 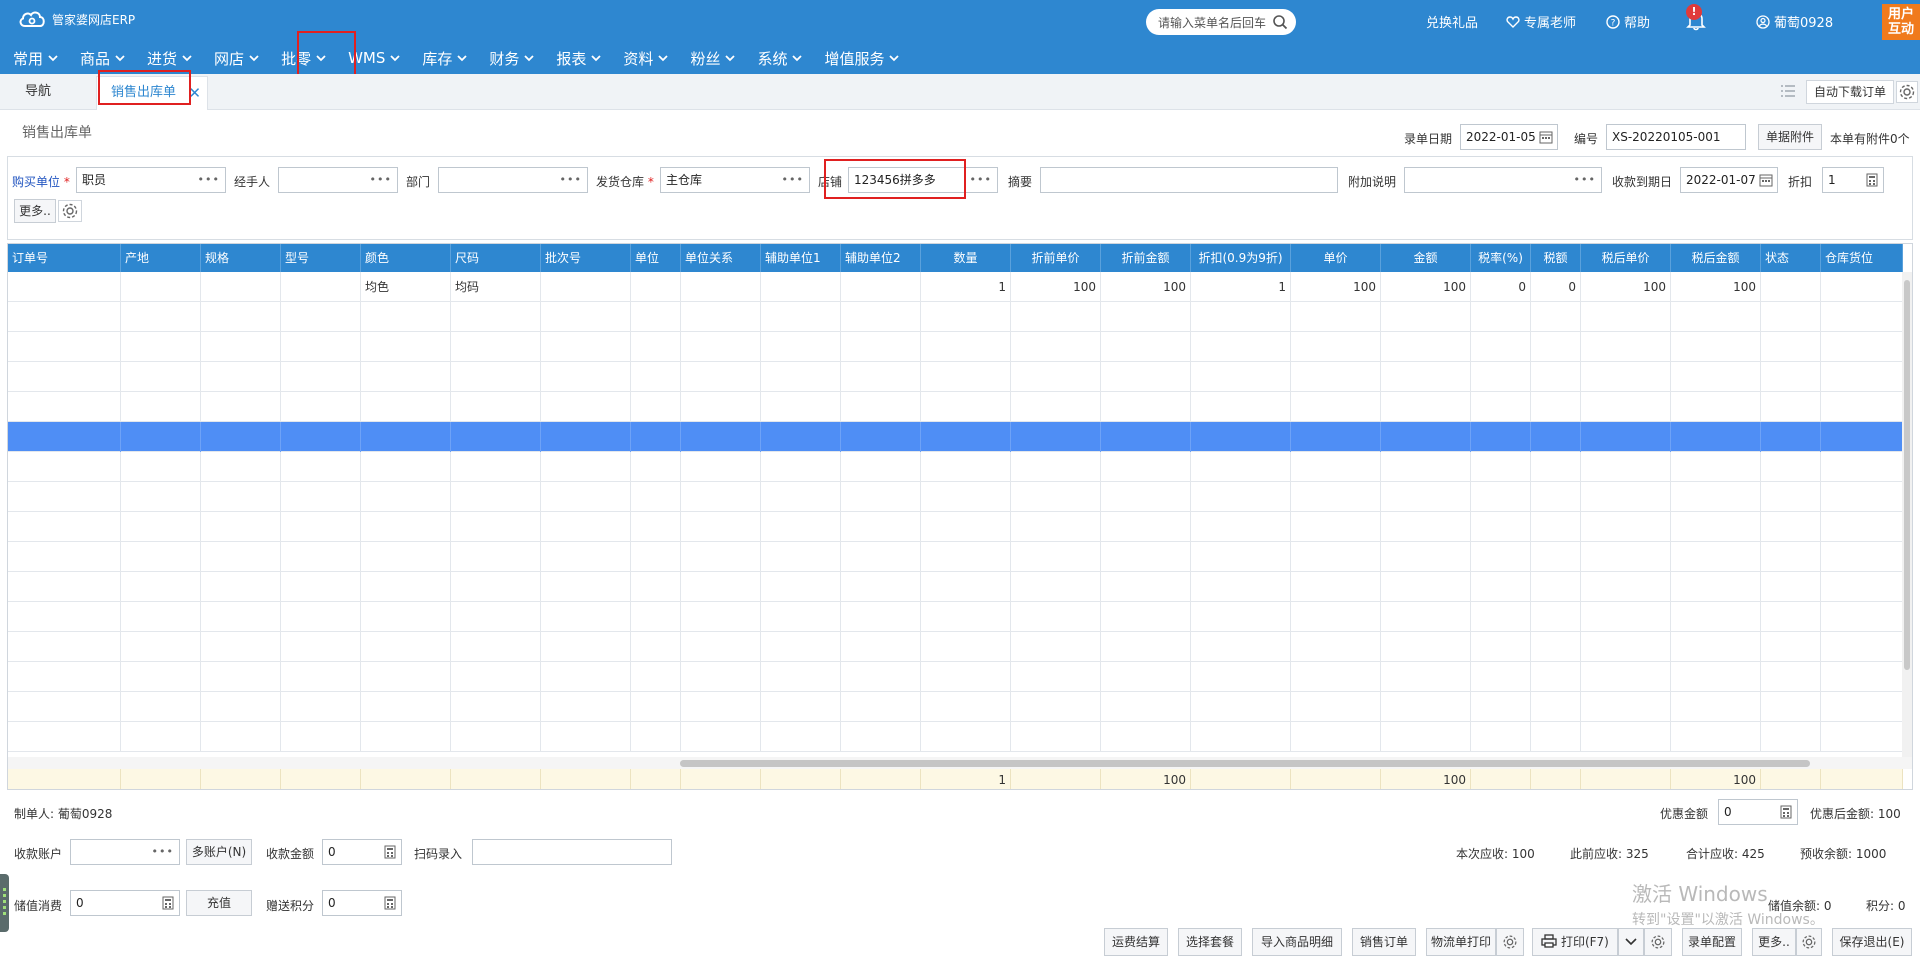 What do you see at coordinates (509, 58) in the screenshot?
I see `menu-item: 财务` at bounding box center [509, 58].